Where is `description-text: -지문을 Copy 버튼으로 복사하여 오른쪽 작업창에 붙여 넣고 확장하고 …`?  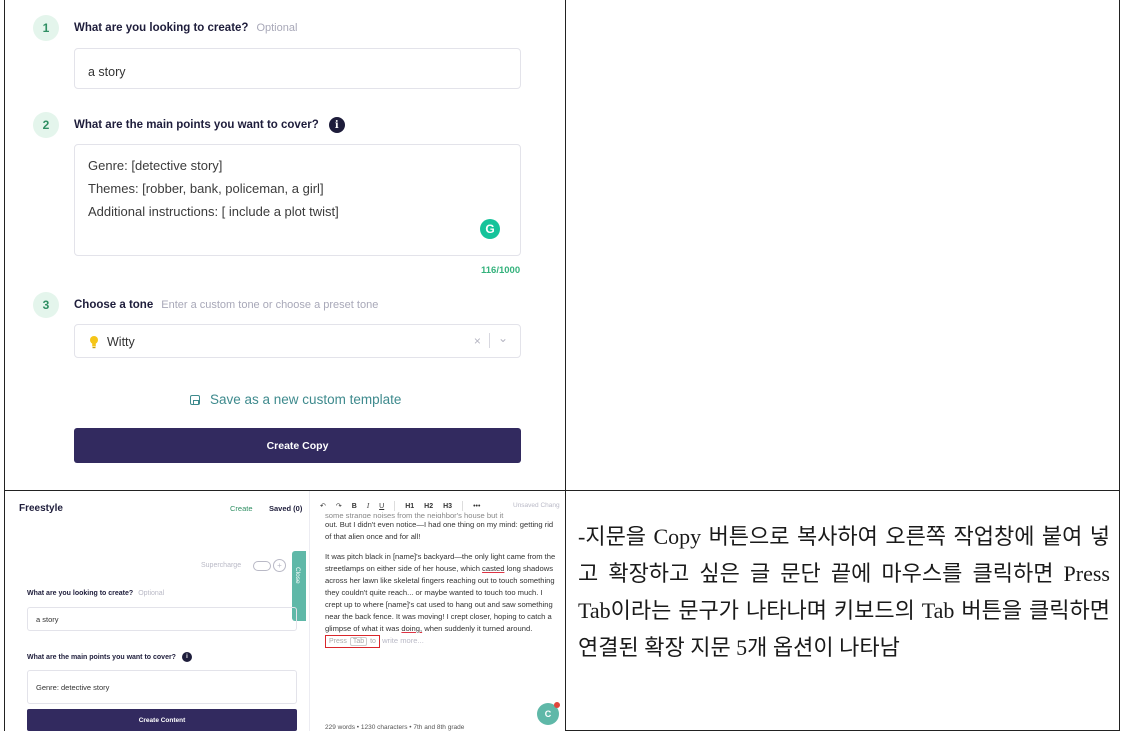
description-text: -지문을 Copy 버튼으로 복사하여 오른쪽 작업창에 붙여 넣고 확장하고 … is located at coordinates (844, 592).